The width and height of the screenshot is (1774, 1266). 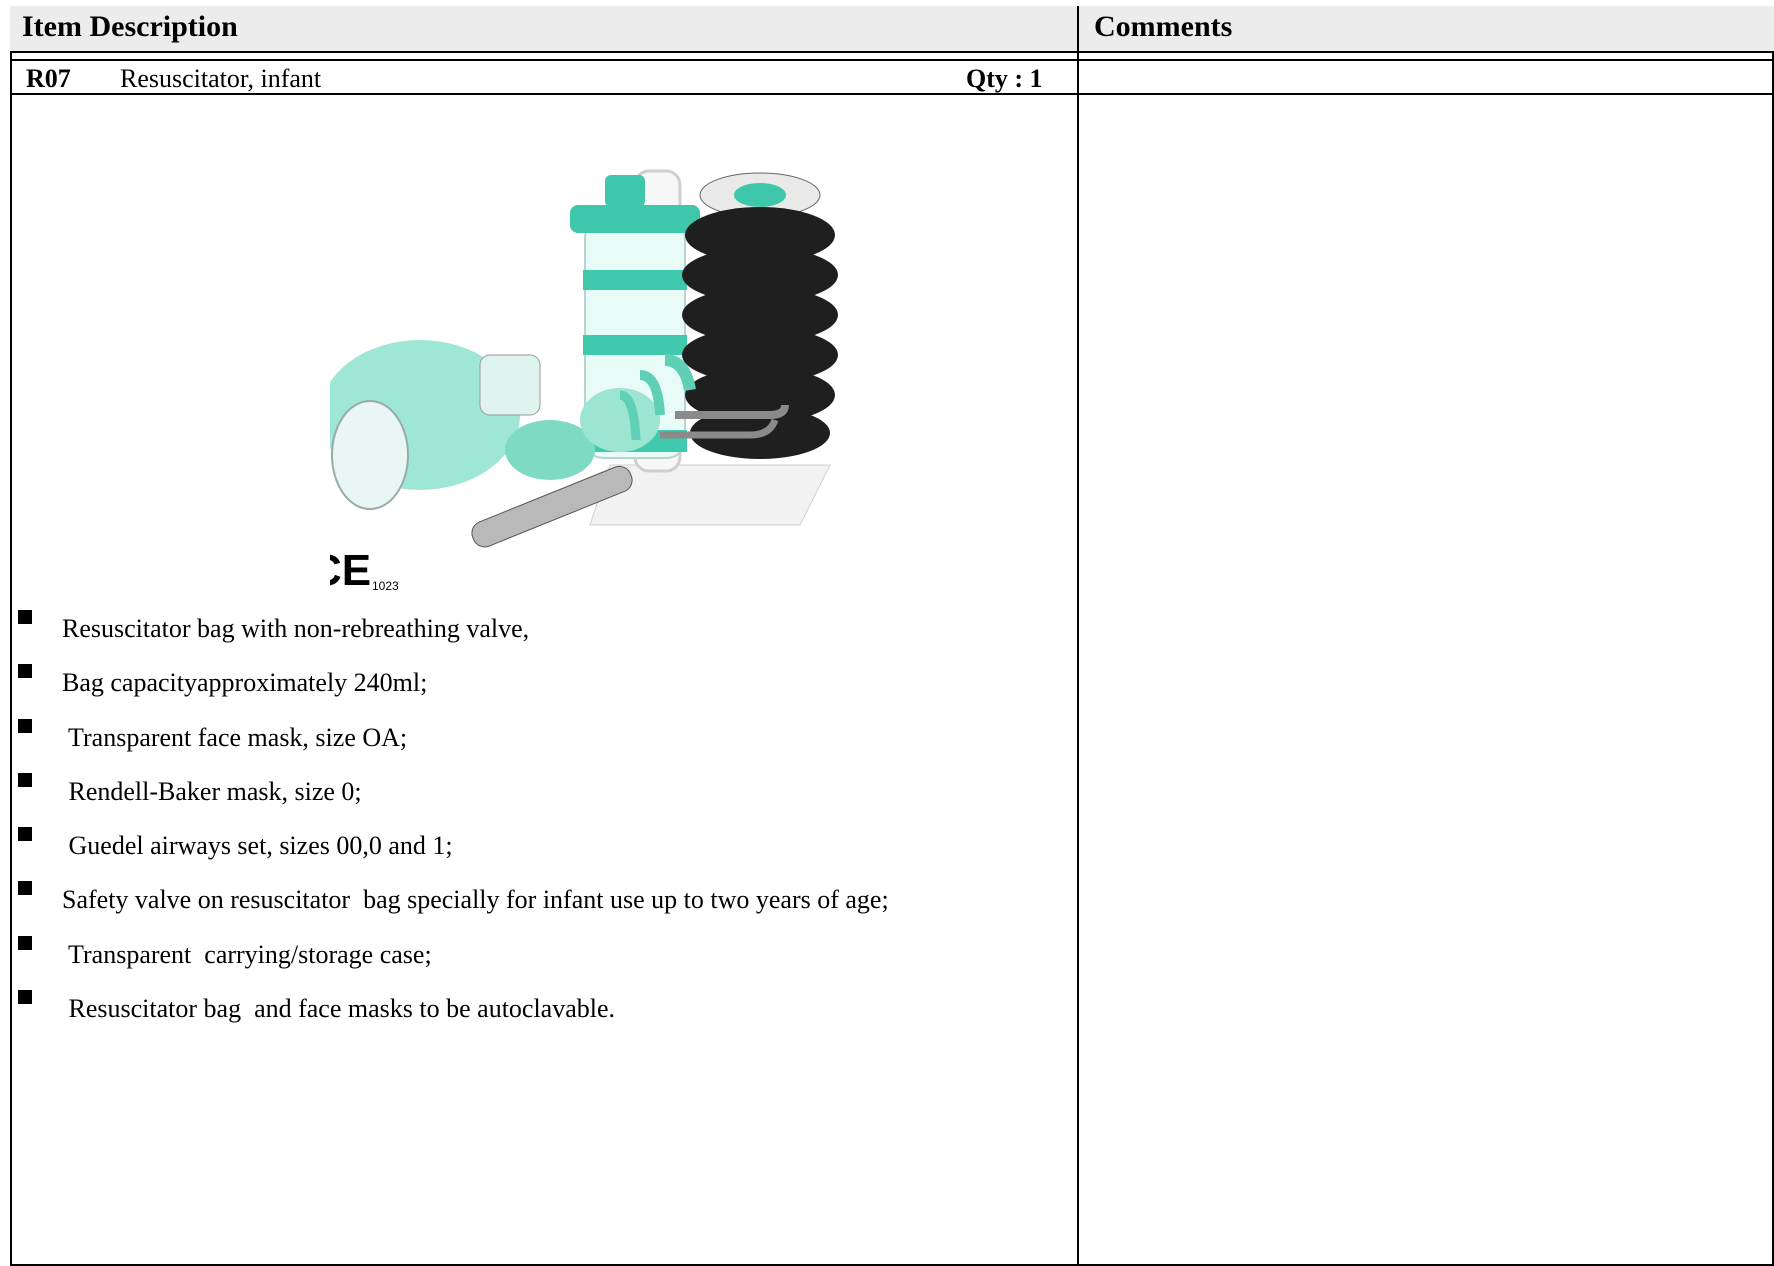 What do you see at coordinates (584, 382) in the screenshot?
I see `product-image: CE 1023` at bounding box center [584, 382].